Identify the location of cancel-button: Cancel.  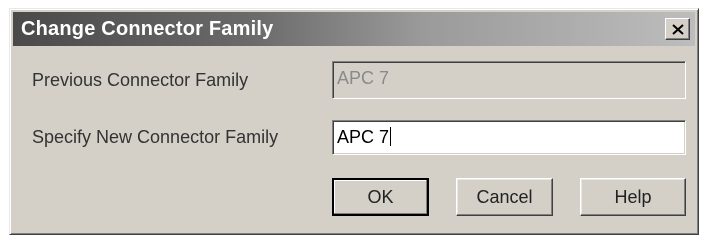
(504, 197).